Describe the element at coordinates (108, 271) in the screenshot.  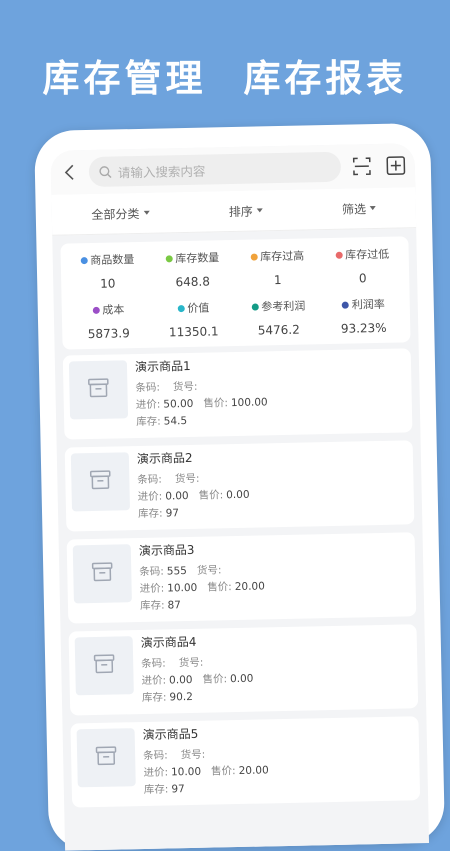
I see `stat-item: 商品数量10` at that location.